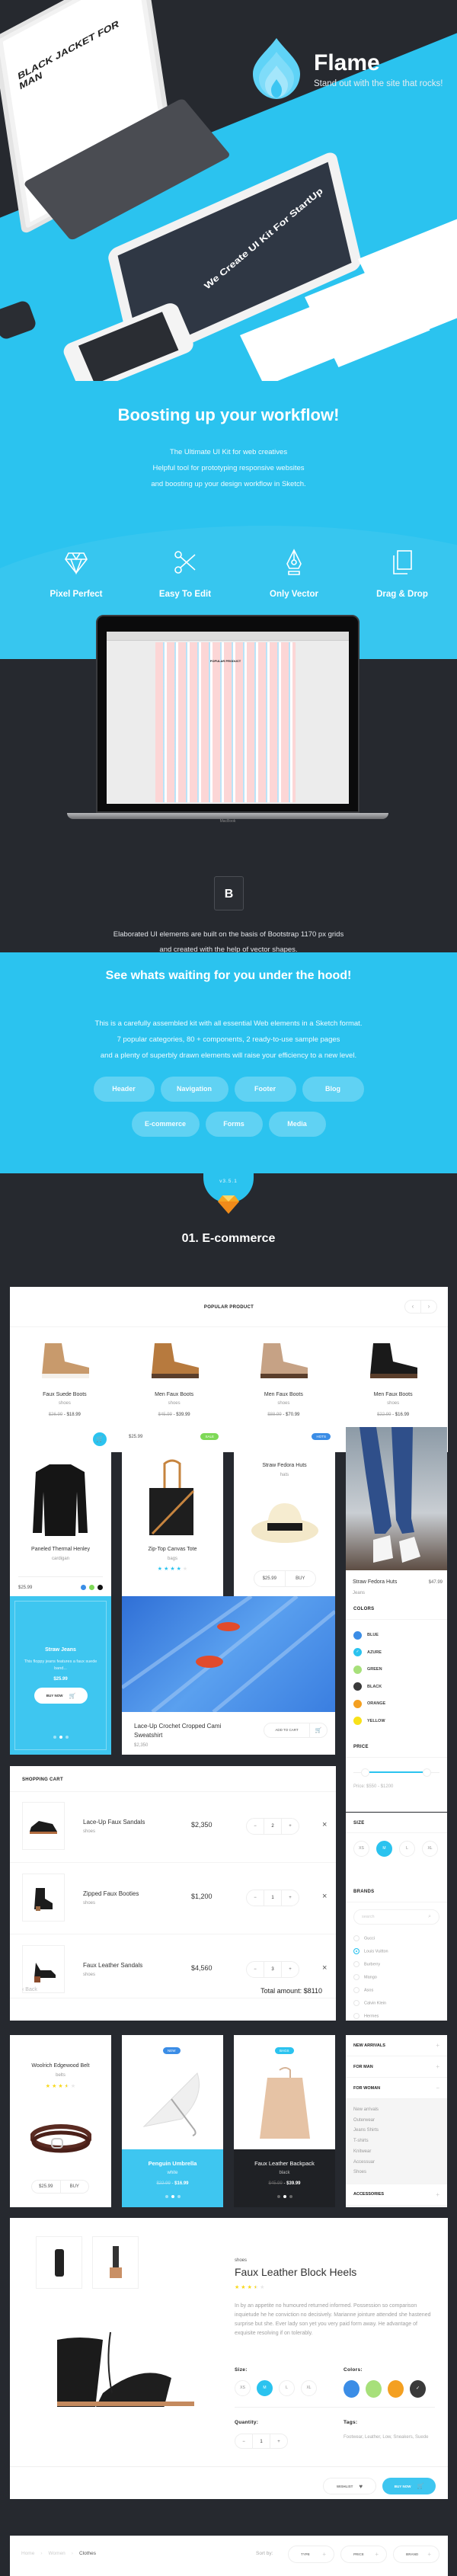 Image resolution: width=457 pixels, height=2576 pixels. Describe the element at coordinates (349, 2486) in the screenshot. I see `wishlist-button: WISHLIST ♥` at that location.